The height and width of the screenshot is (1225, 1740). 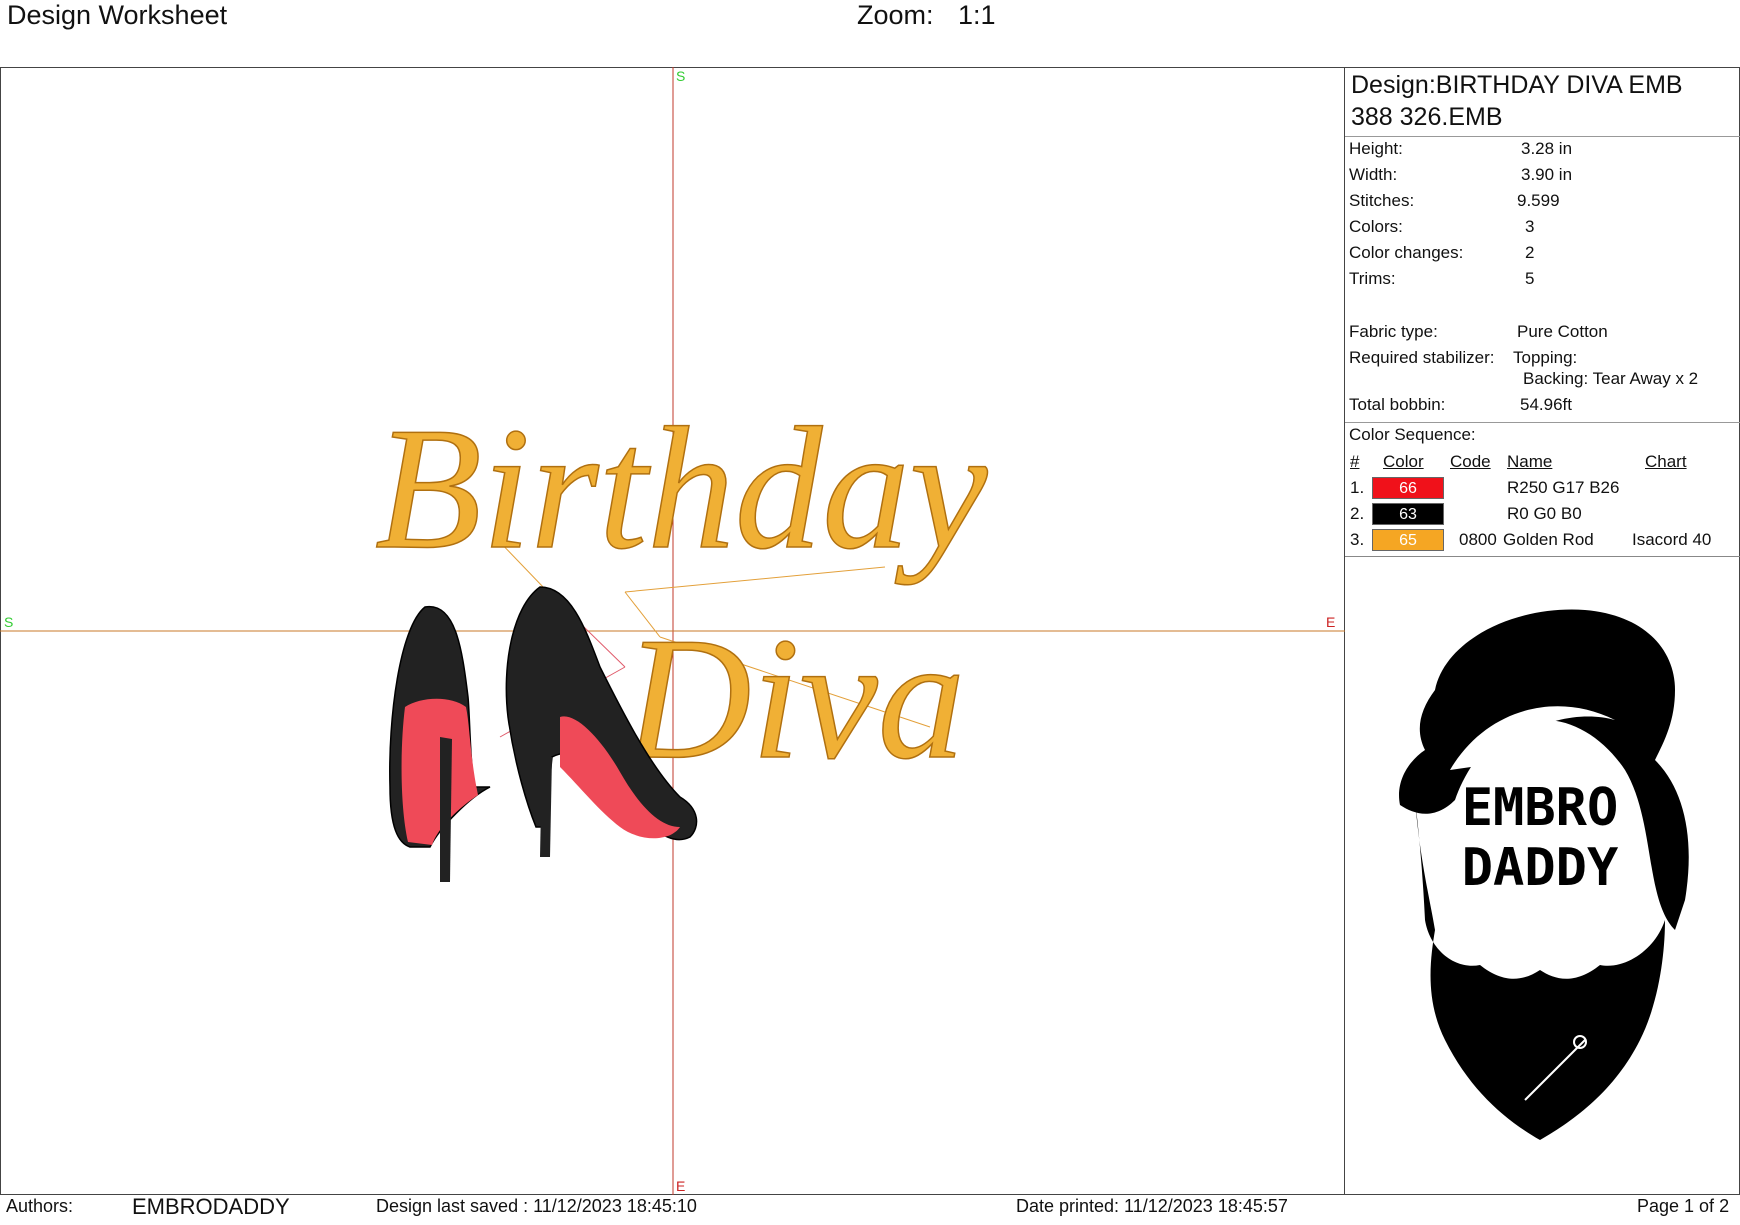 What do you see at coordinates (1357, 513) in the screenshot?
I see `color-row-num: 2.` at bounding box center [1357, 513].